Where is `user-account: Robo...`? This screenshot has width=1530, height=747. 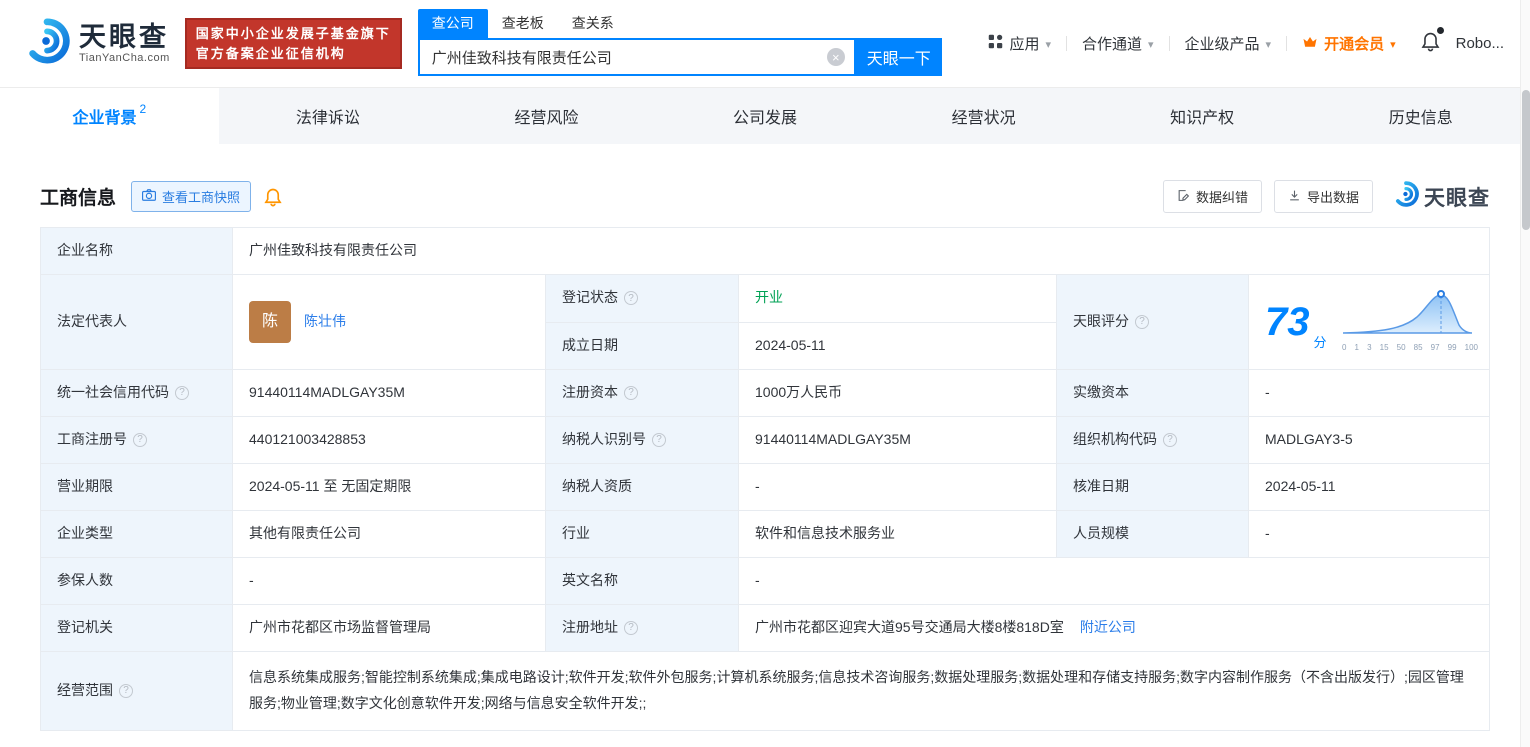 user-account: Robo... is located at coordinates (1478, 43).